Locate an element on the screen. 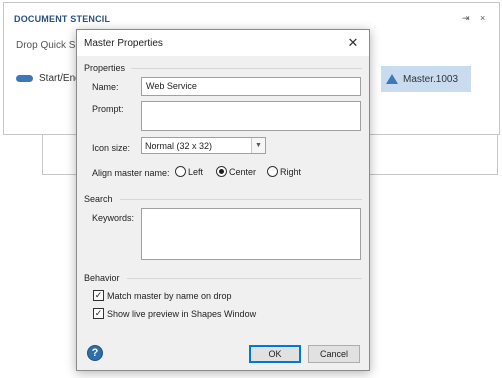 This screenshot has height=378, width=502. keywords-label: Keywords: is located at coordinates (113, 218).